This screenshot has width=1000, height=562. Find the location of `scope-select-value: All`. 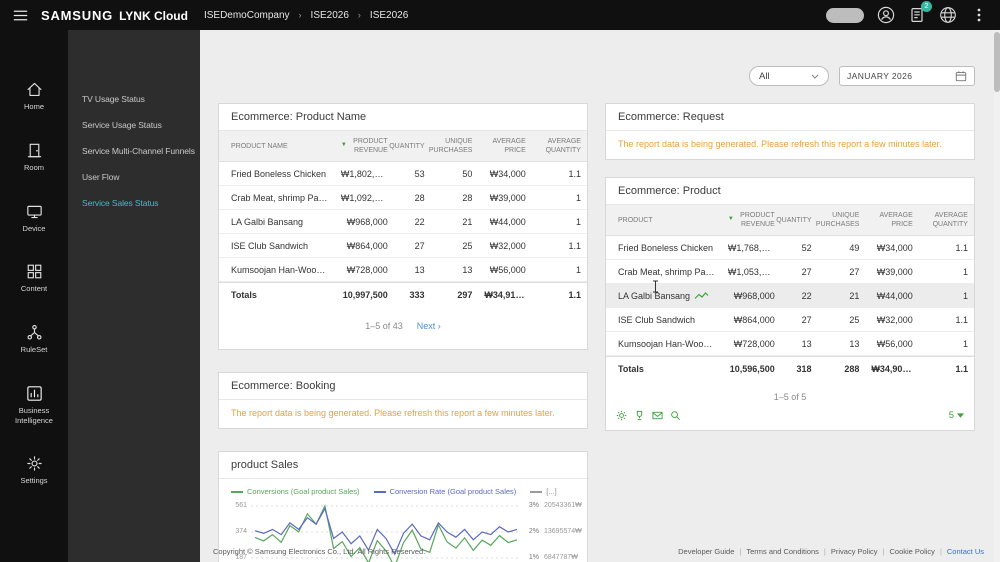

scope-select-value: All is located at coordinates (764, 76).